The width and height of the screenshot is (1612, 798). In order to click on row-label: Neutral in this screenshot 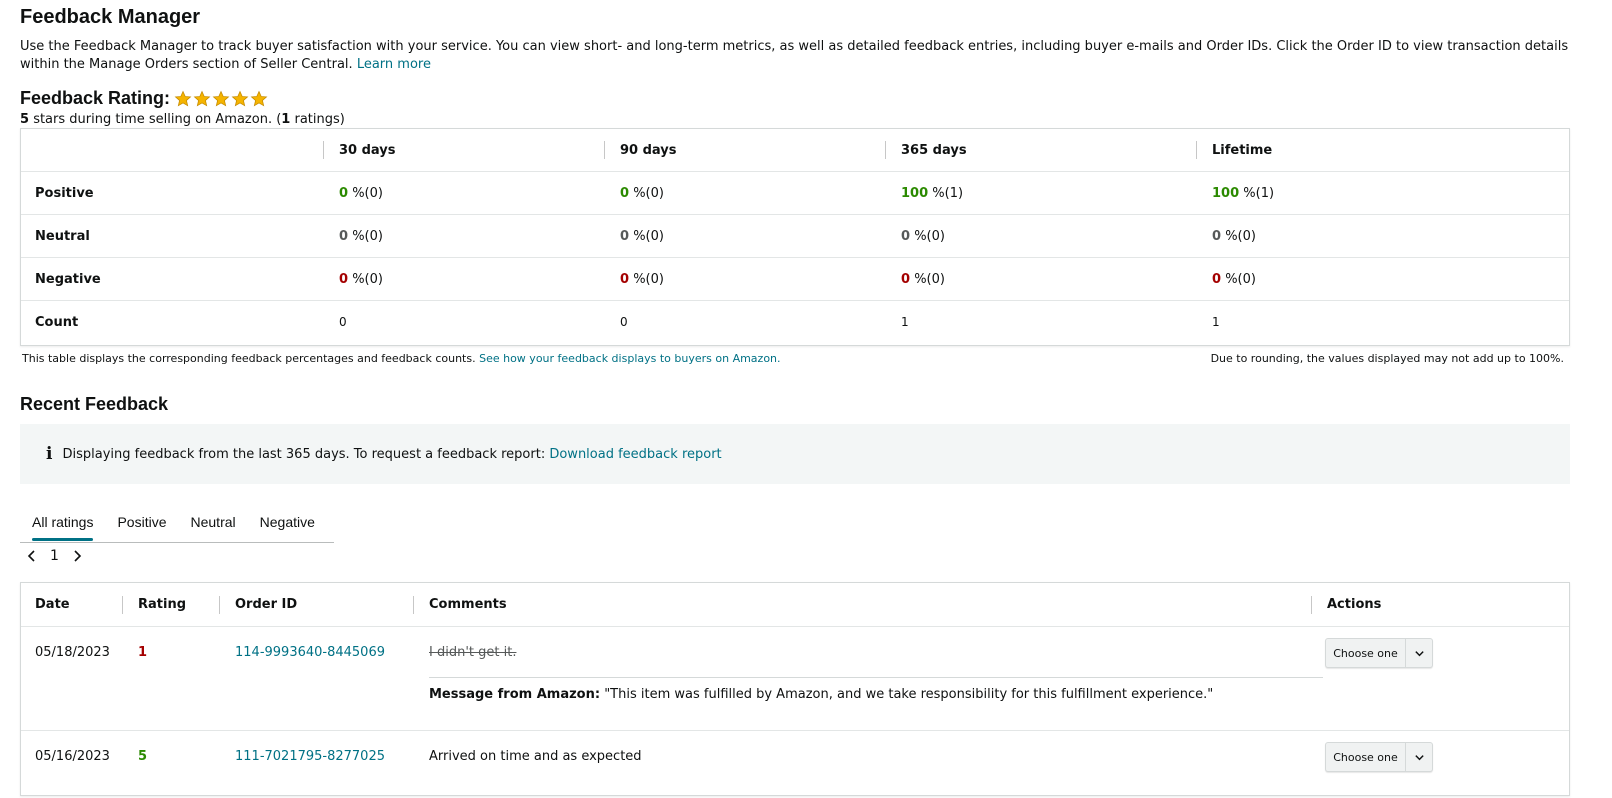, I will do `click(62, 236)`.